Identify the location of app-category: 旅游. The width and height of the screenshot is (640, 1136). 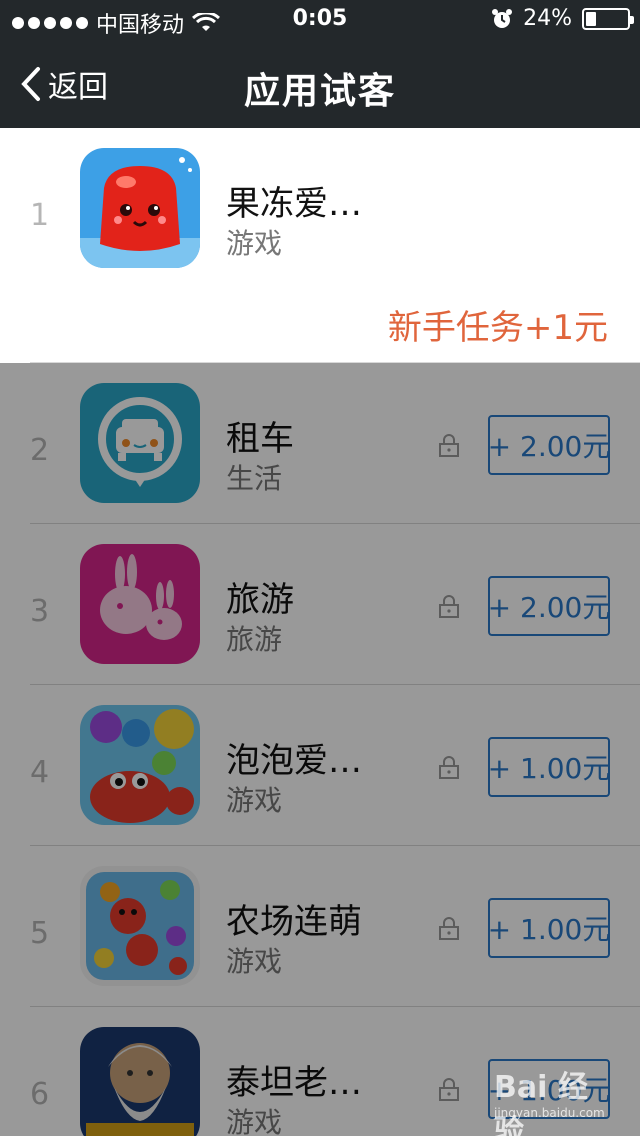
(254, 639).